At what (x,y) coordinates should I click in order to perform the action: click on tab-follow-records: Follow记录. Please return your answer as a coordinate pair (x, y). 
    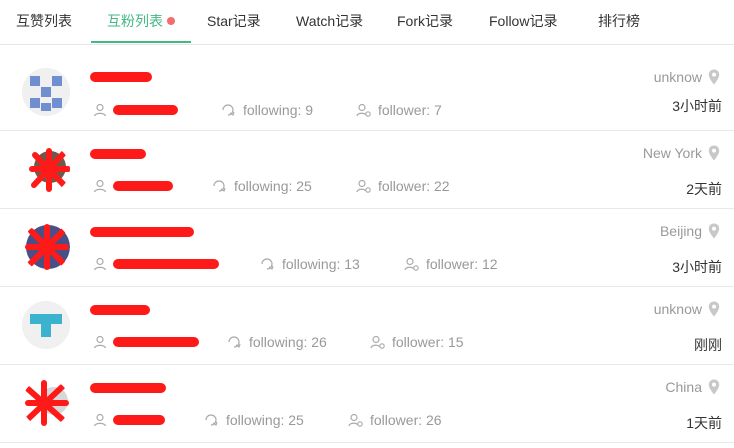
    Looking at the image, I should click on (523, 21).